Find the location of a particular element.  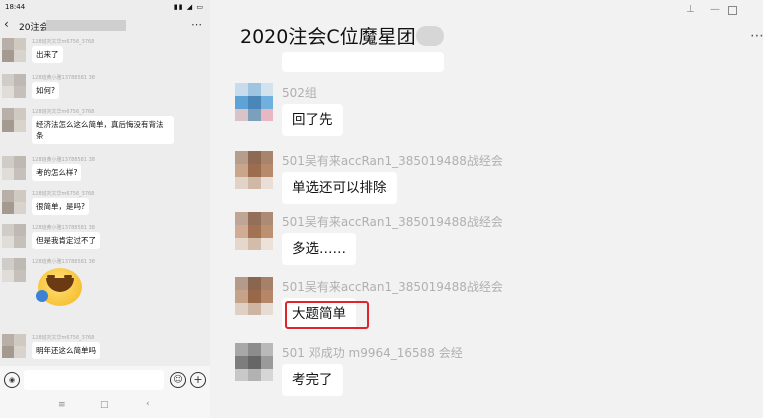

status-icons: ▮▮ ◢ ▭ is located at coordinates (188, 7).